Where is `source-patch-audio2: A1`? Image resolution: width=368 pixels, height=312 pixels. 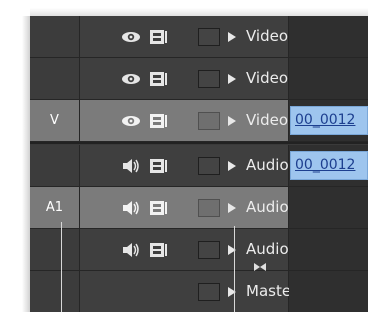
source-patch-audio2: A1 is located at coordinates (55, 207).